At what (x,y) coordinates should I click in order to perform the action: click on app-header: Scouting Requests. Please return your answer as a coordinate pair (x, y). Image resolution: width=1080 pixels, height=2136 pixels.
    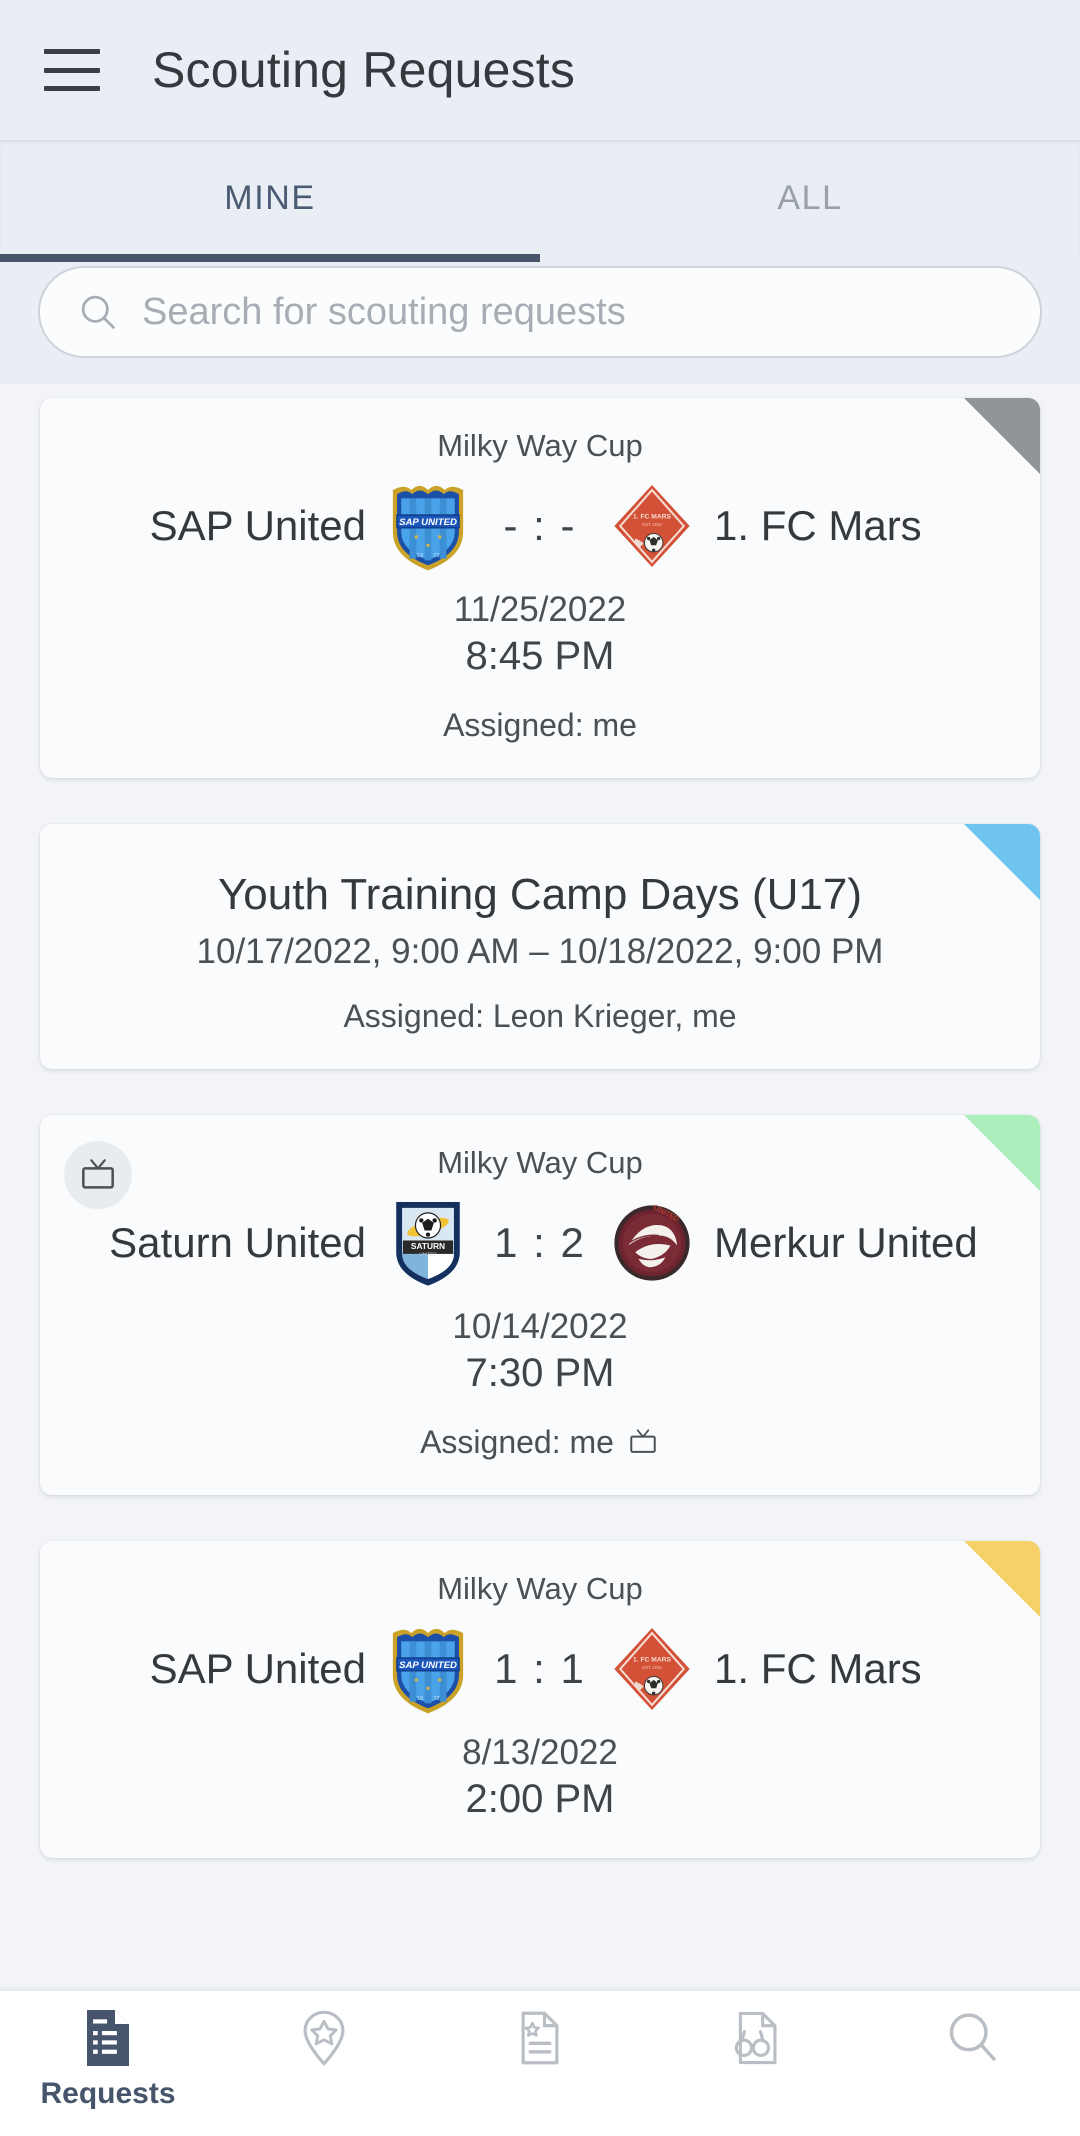
    Looking at the image, I should click on (540, 70).